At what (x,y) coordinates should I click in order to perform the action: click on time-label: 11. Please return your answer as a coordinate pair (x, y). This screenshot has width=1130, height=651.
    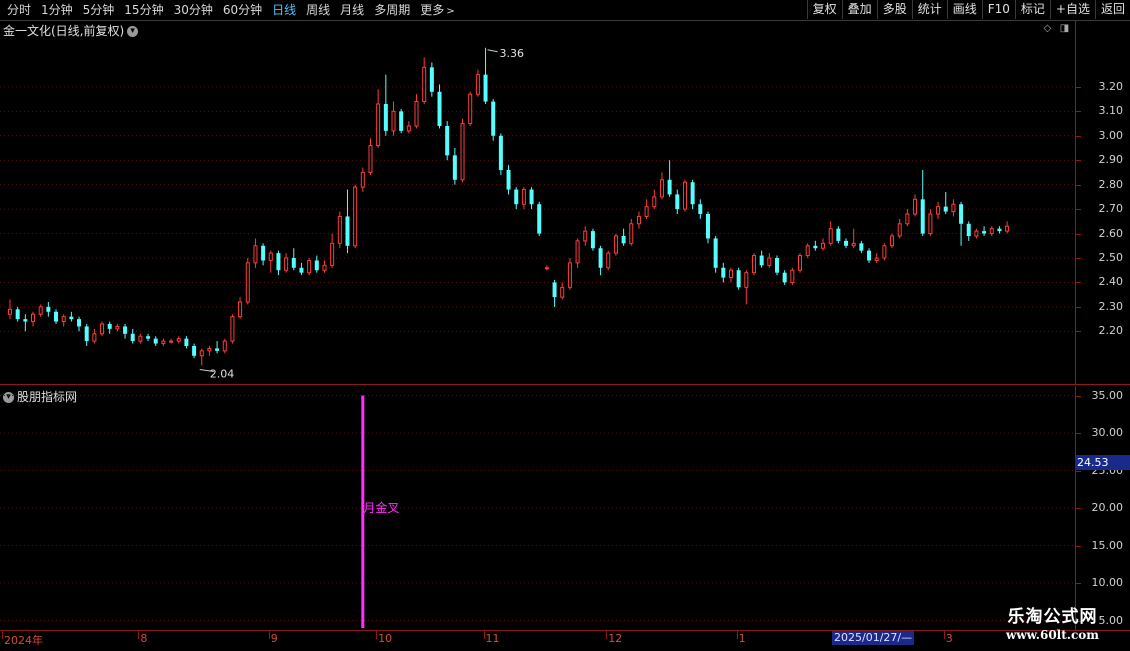
    Looking at the image, I should click on (492, 638).